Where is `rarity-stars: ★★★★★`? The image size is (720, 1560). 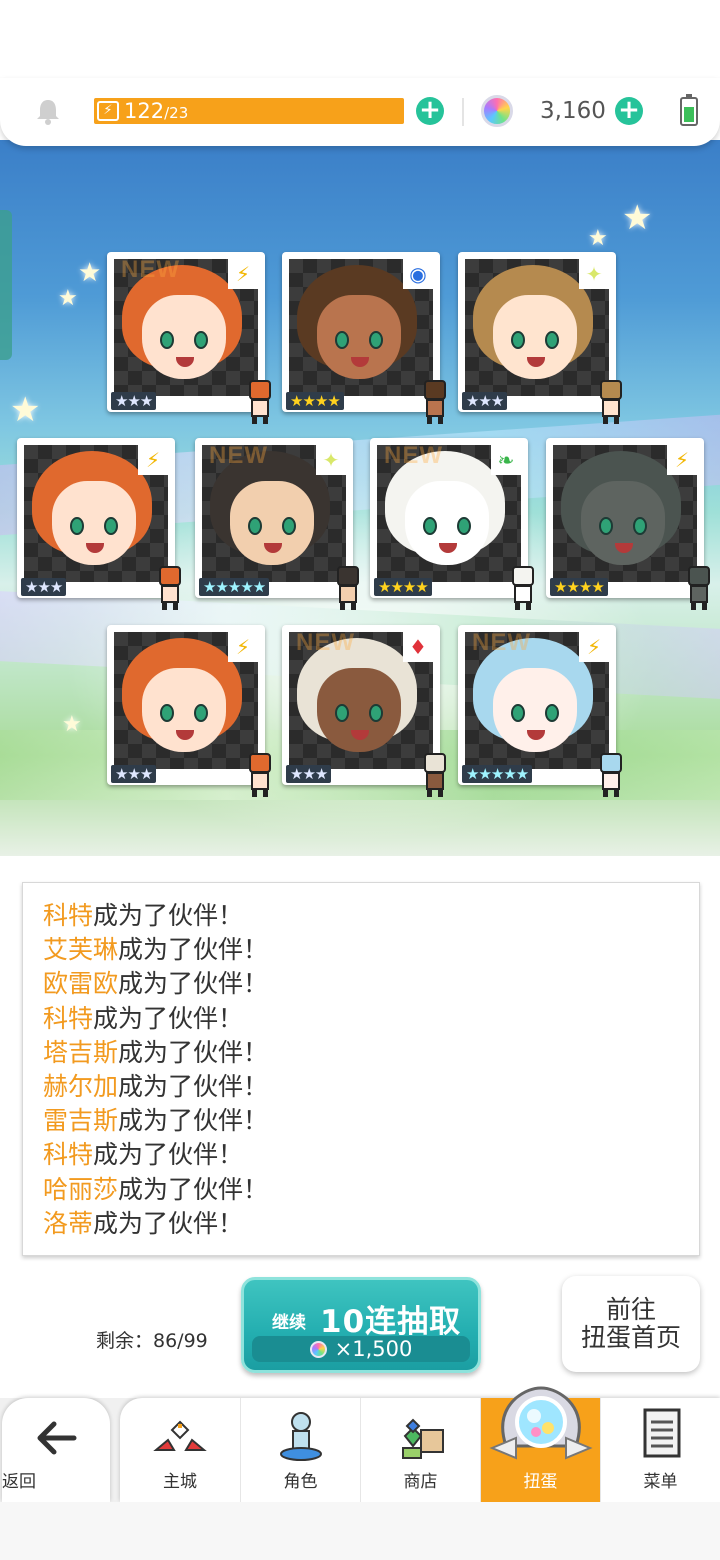
rarity-stars: ★★★★★ is located at coordinates (234, 587).